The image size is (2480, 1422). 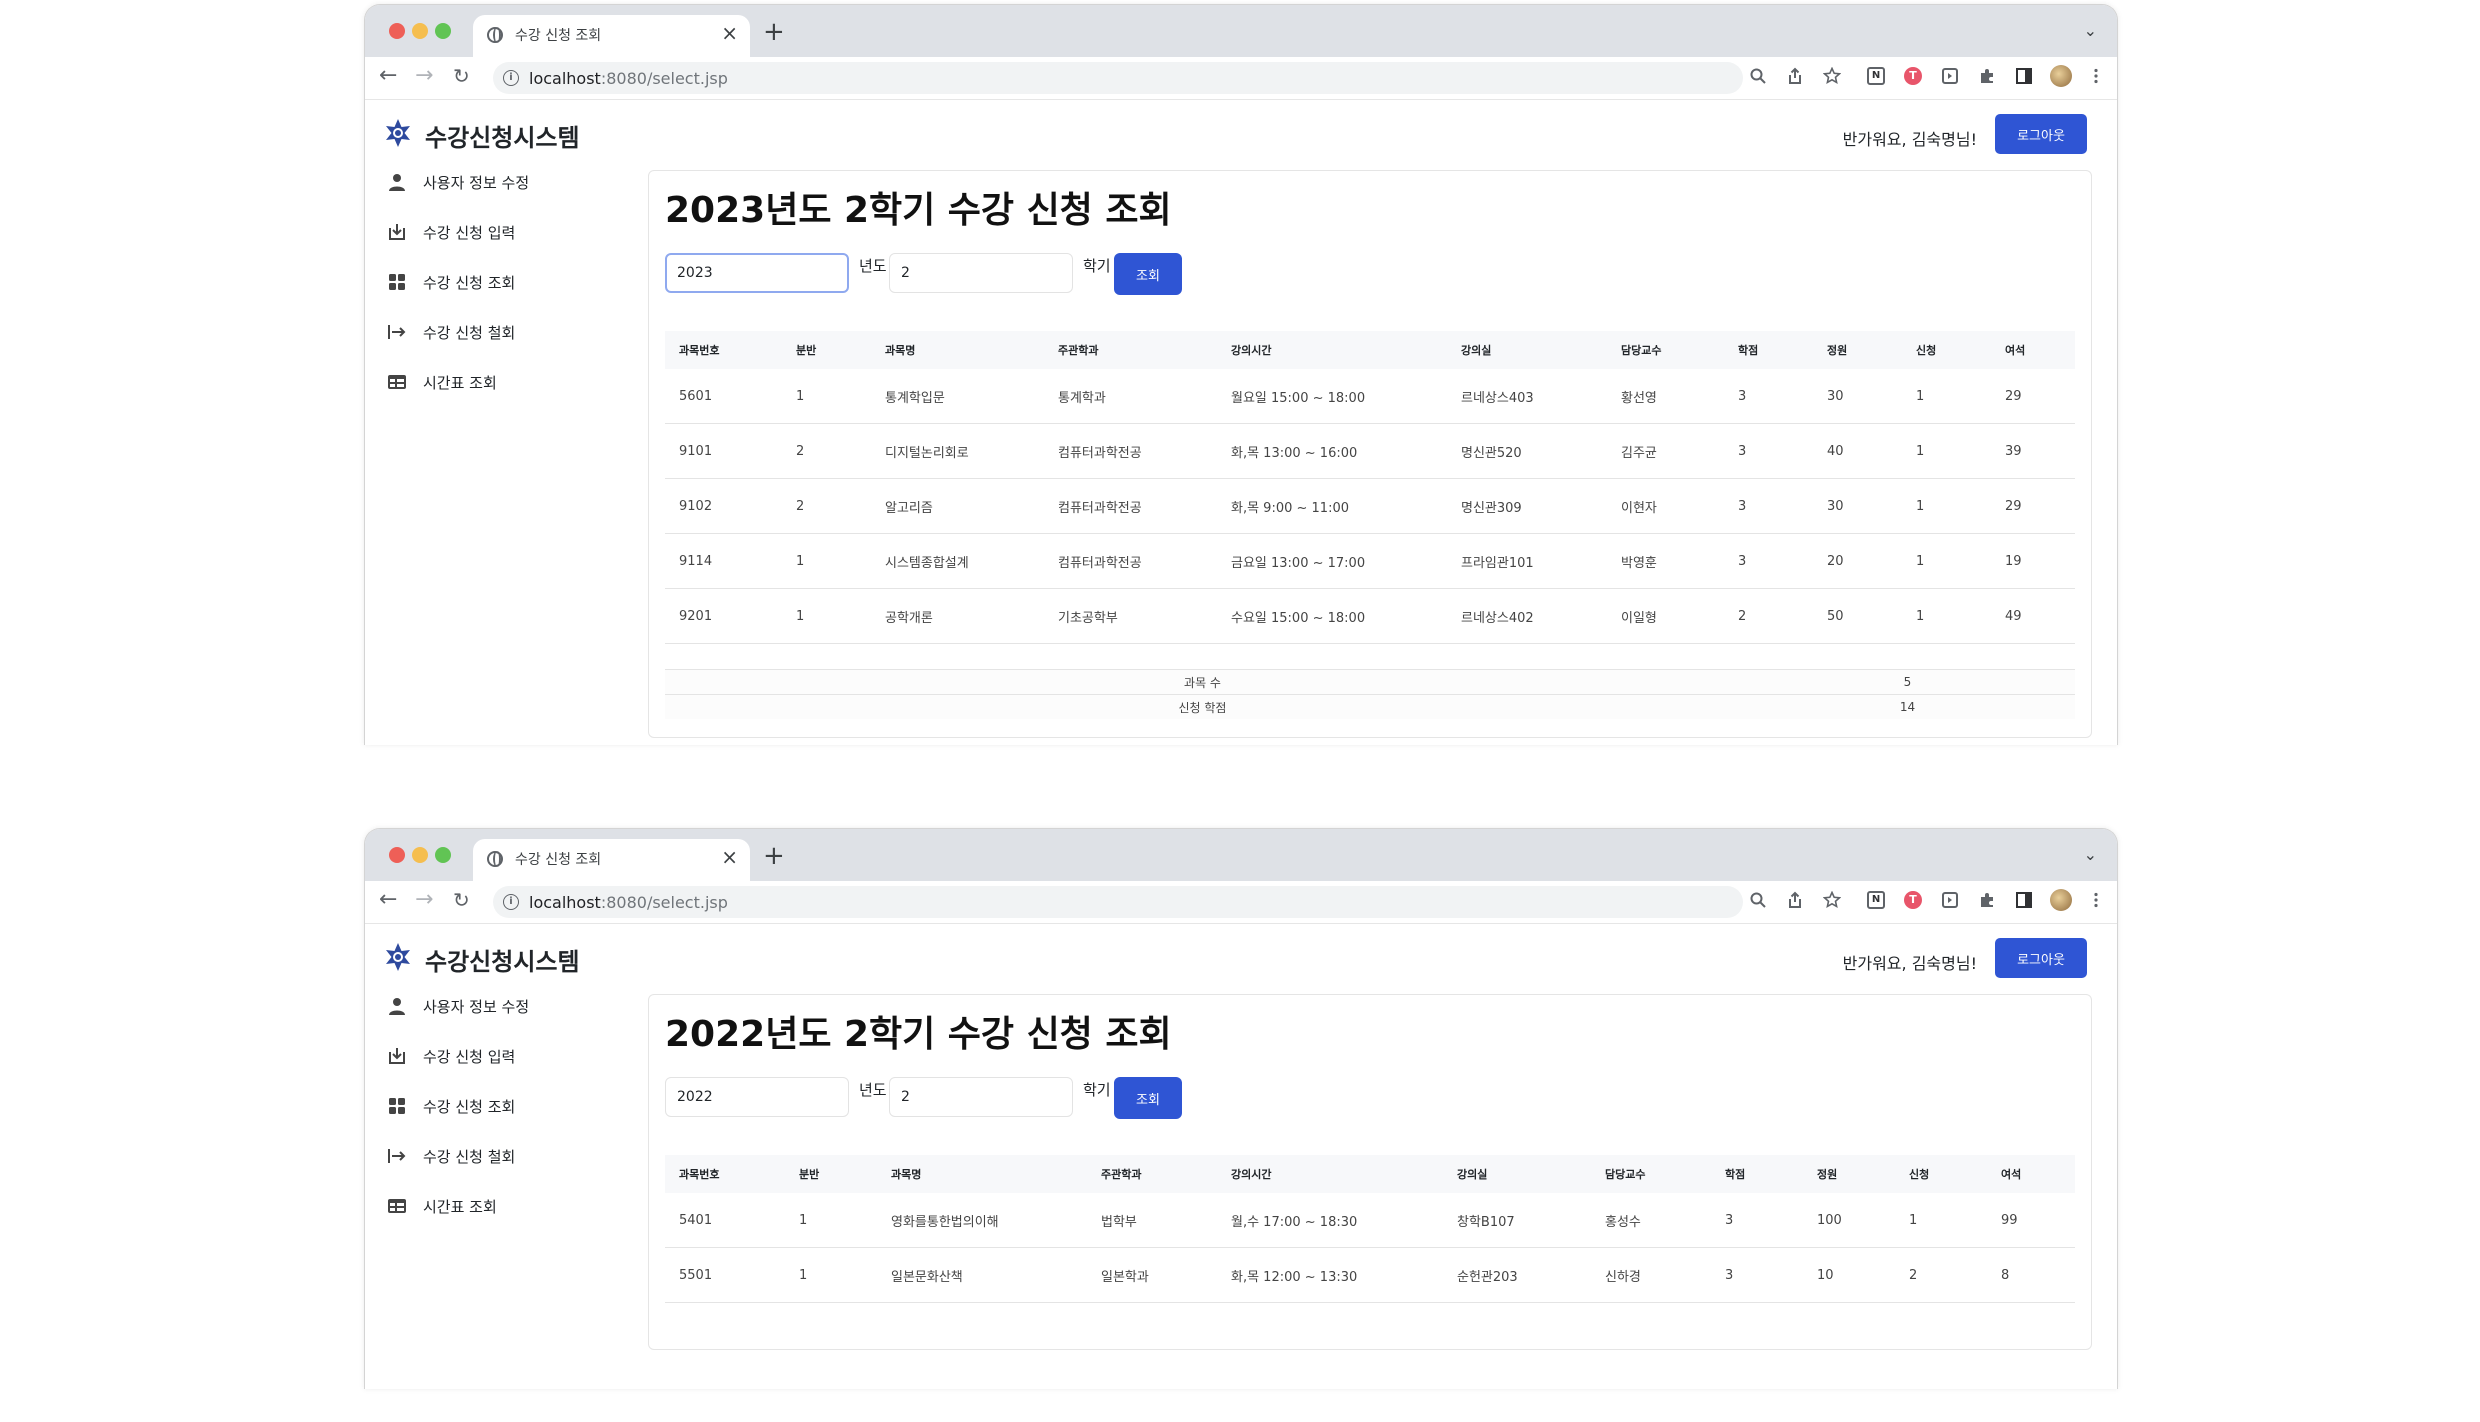 What do you see at coordinates (757, 273) in the screenshot?
I see `year-input: 2023` at bounding box center [757, 273].